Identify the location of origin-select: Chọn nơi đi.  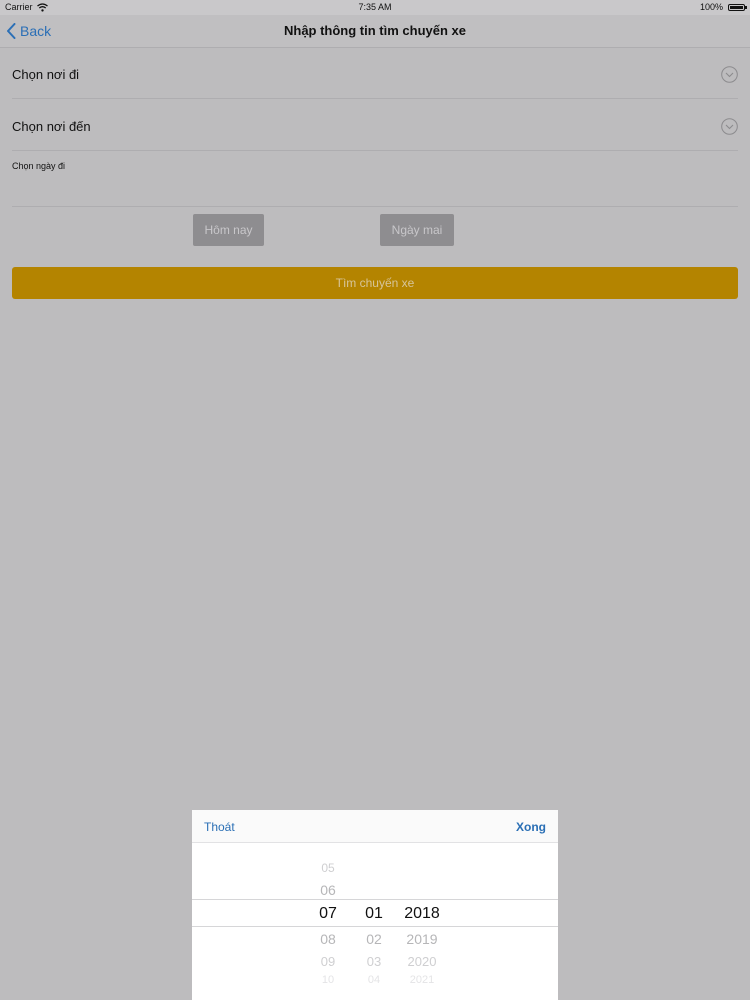
(375, 73).